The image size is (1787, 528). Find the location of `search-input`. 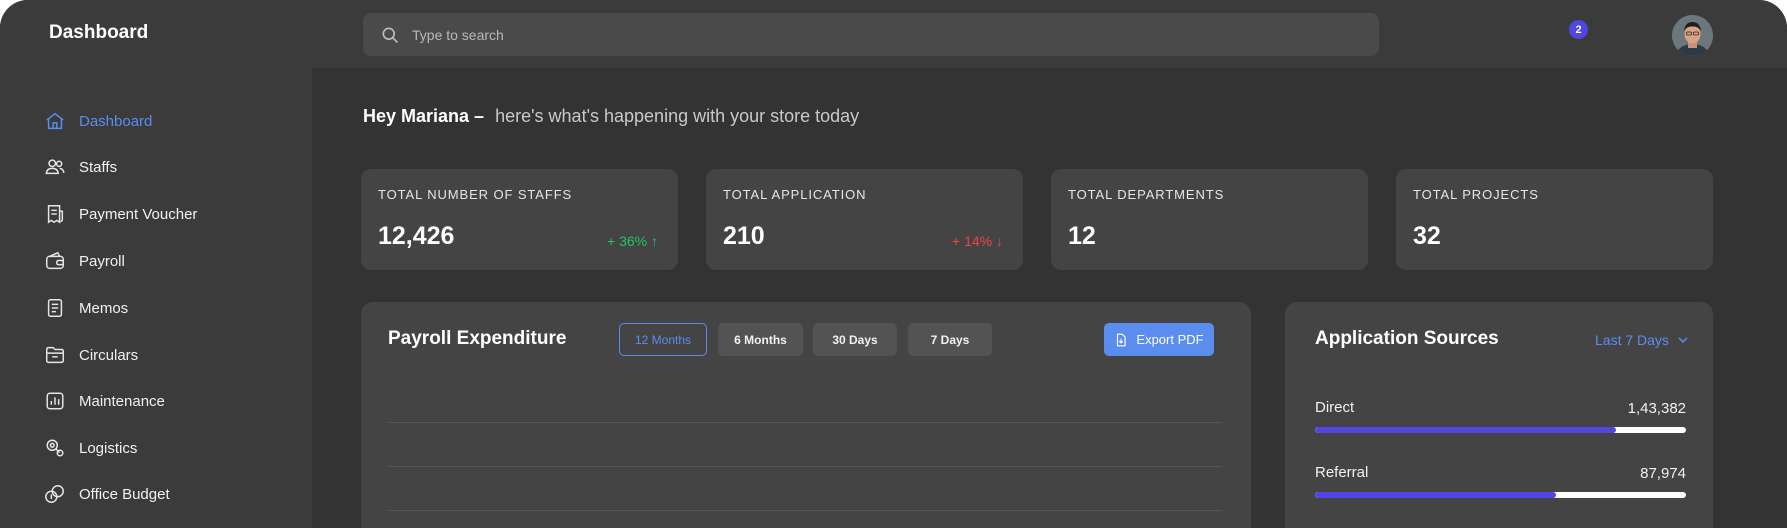

search-input is located at coordinates (862, 34).